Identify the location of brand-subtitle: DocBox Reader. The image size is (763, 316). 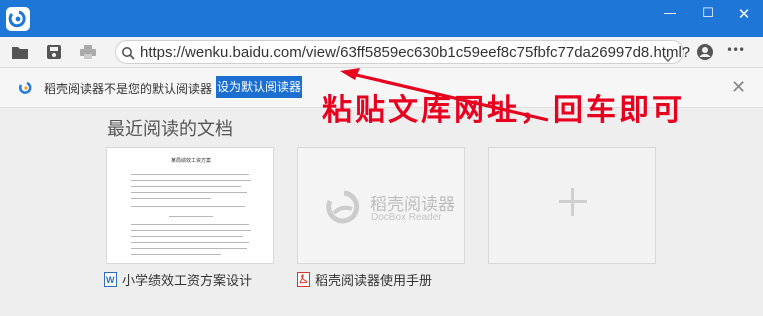
(406, 217).